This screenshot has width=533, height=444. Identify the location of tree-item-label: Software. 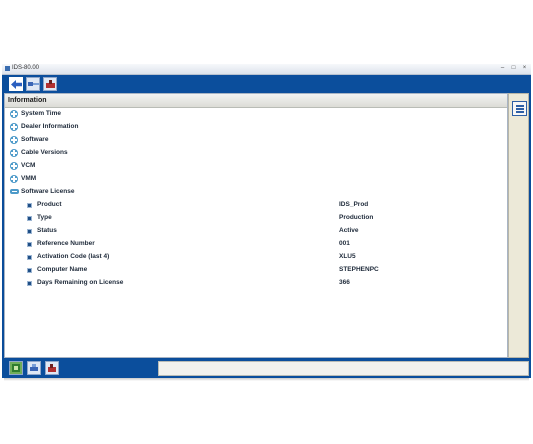
(35, 139).